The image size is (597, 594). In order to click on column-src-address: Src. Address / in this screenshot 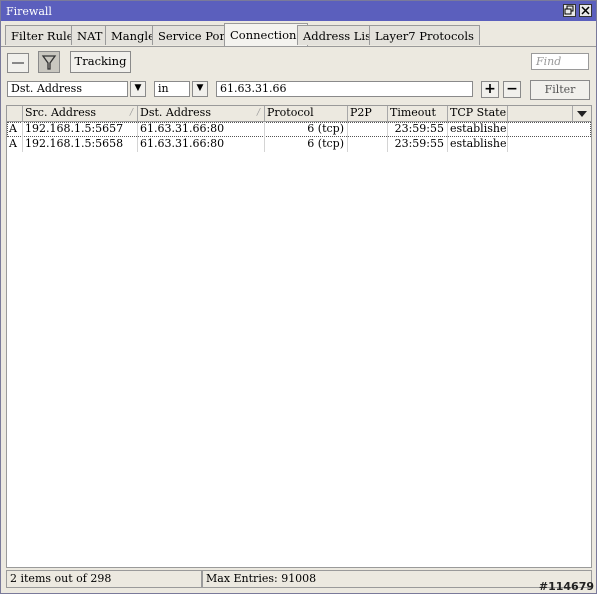, I will do `click(80, 113)`.